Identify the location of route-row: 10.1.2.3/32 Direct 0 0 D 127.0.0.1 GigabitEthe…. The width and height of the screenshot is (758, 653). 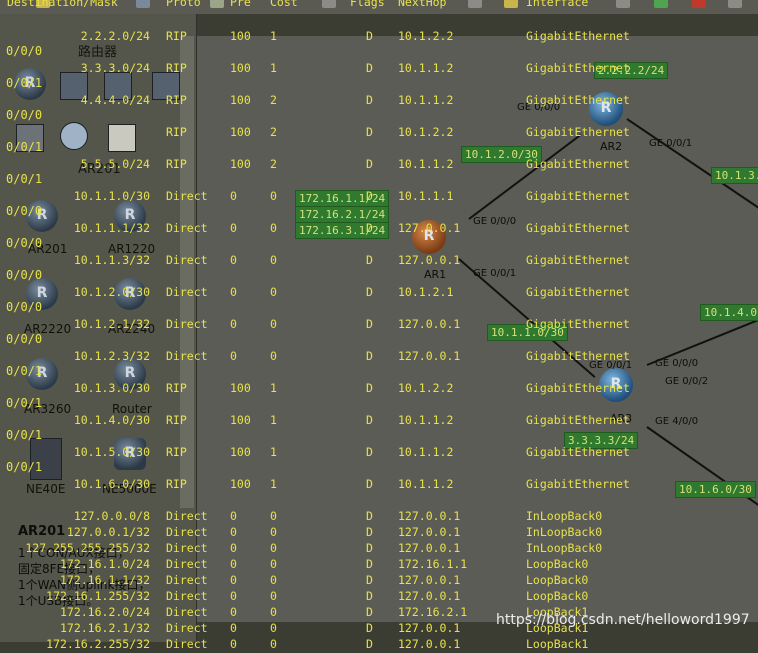
(379, 357).